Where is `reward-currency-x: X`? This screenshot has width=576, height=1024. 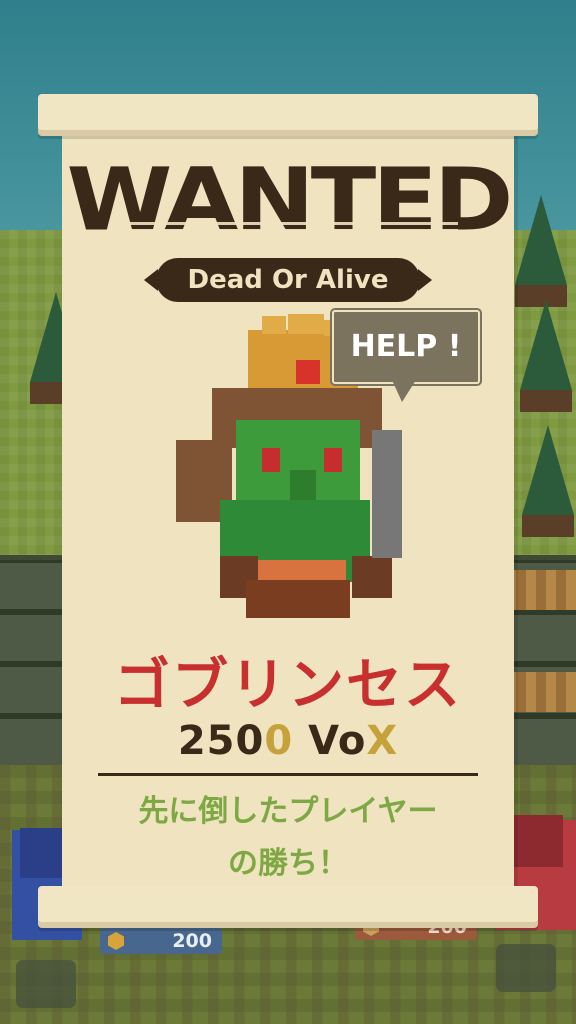 reward-currency-x: X is located at coordinates (382, 741).